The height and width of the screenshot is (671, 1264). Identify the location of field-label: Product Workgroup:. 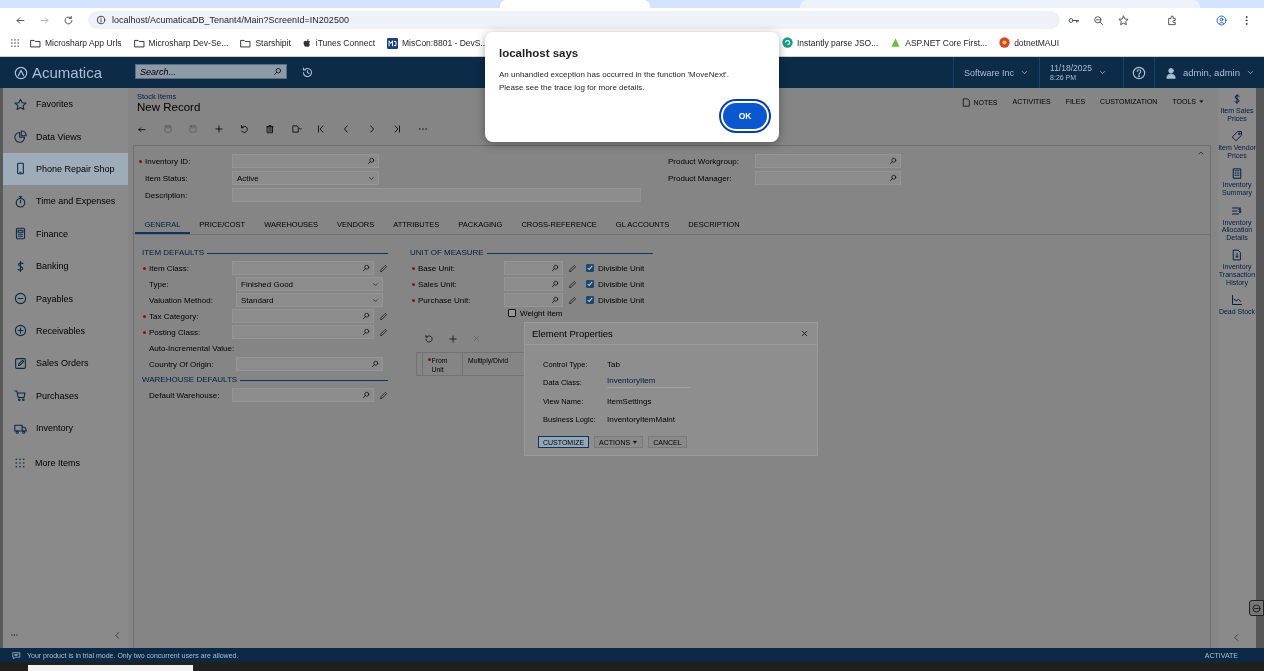
(703, 161).